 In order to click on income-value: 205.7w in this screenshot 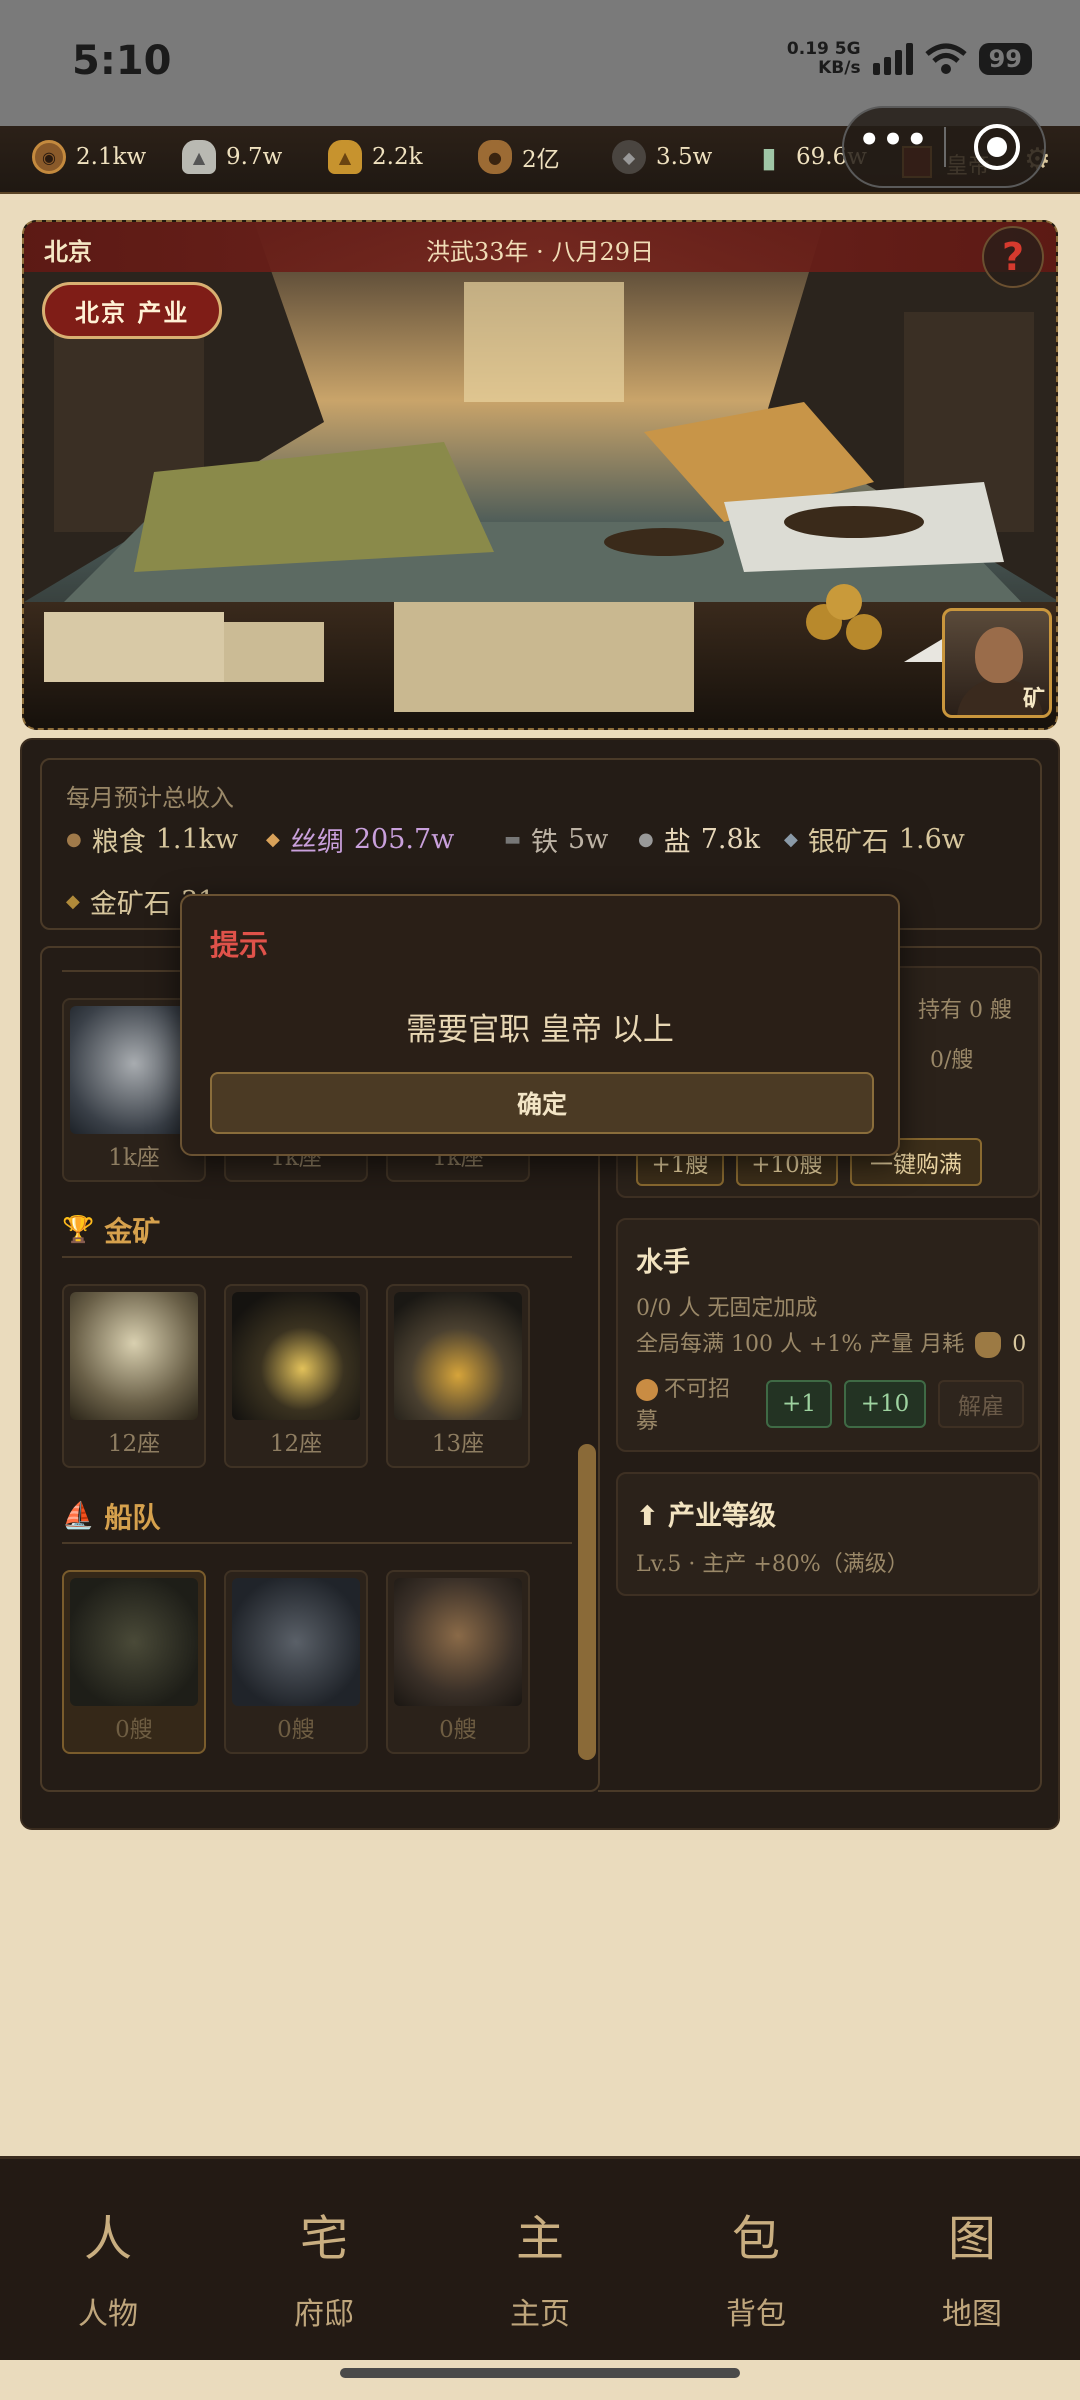, I will do `click(404, 839)`.